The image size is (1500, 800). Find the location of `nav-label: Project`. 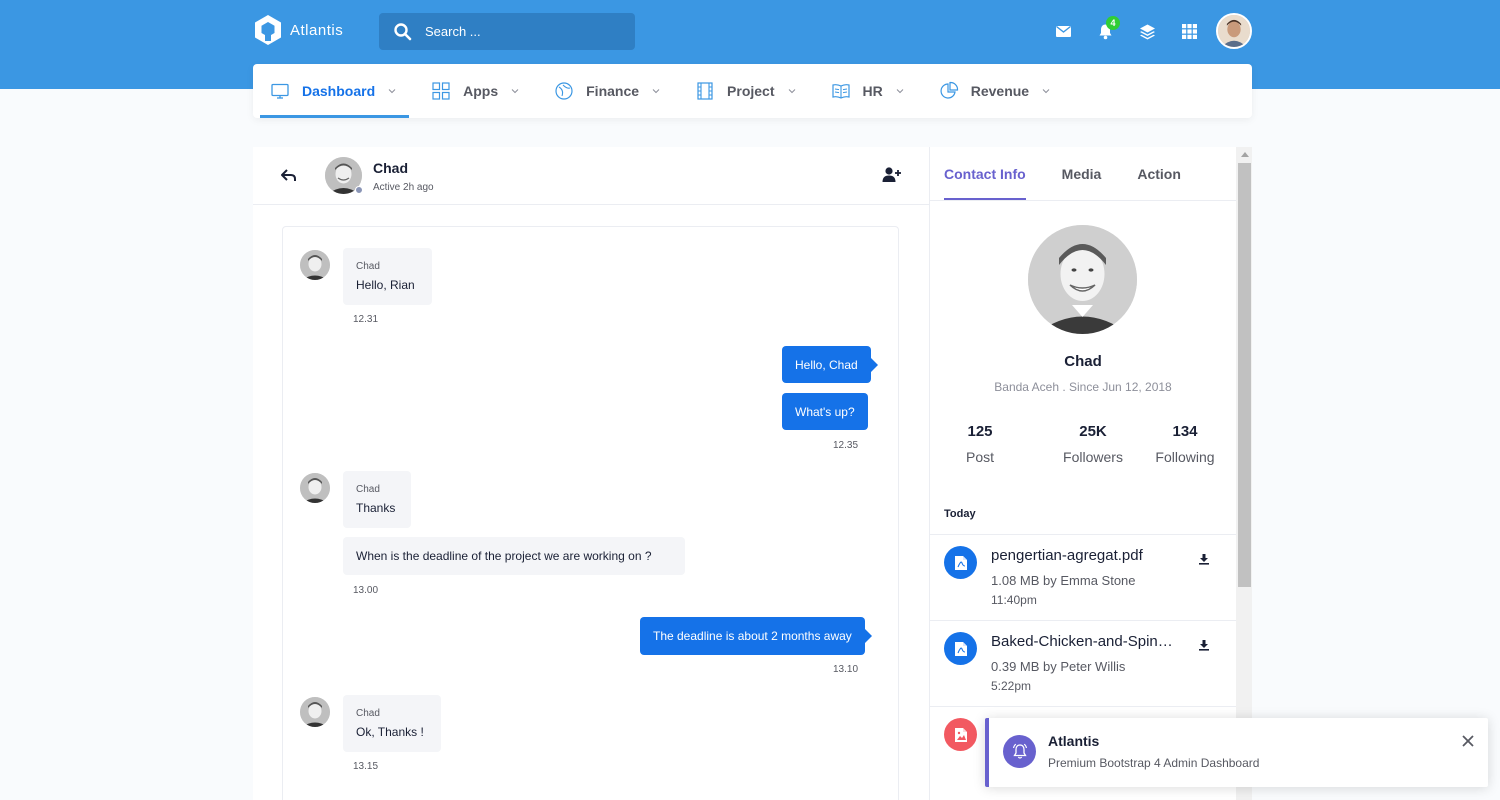

nav-label: Project is located at coordinates (751, 91).